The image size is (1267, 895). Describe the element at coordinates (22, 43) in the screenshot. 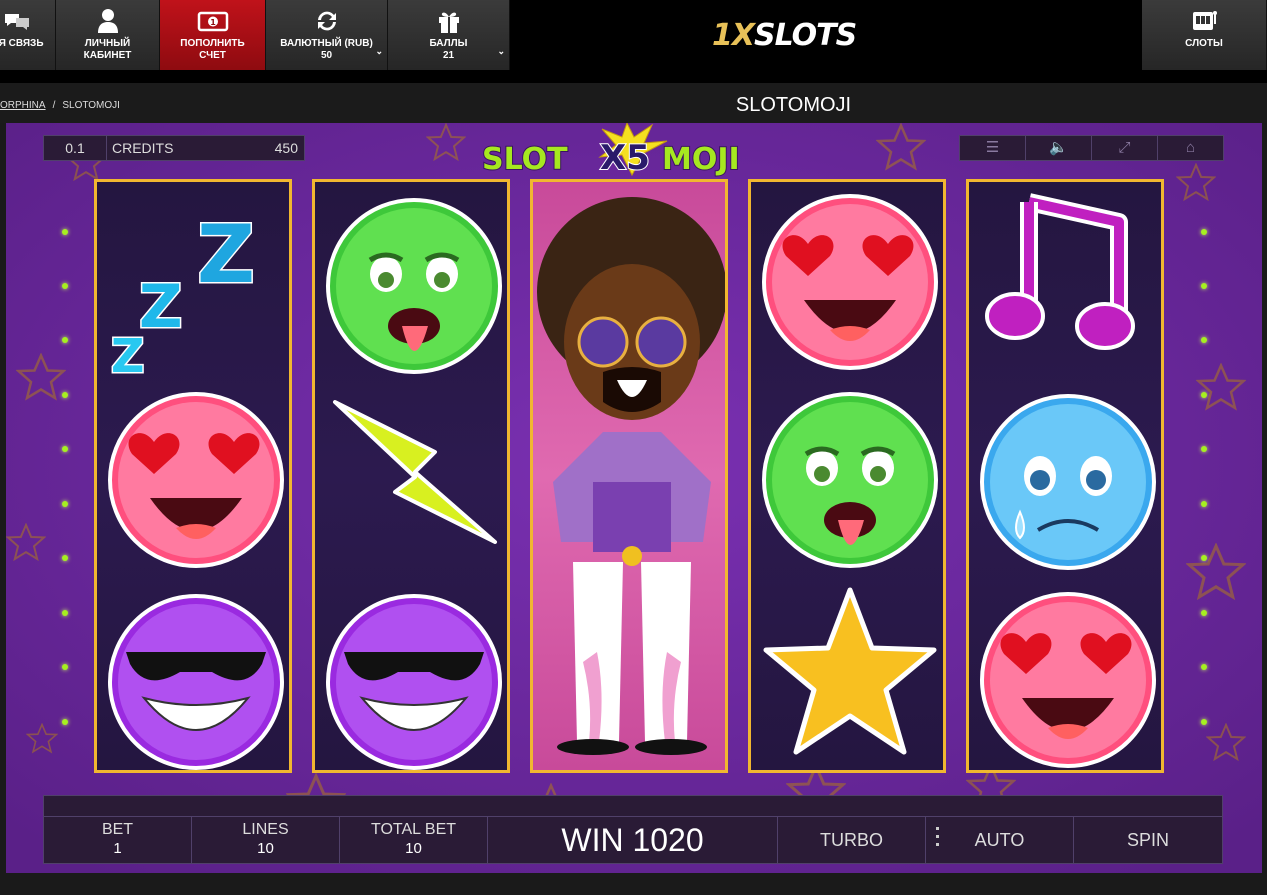

I see `feedback-label: АЯ СВЯЗЬ` at that location.